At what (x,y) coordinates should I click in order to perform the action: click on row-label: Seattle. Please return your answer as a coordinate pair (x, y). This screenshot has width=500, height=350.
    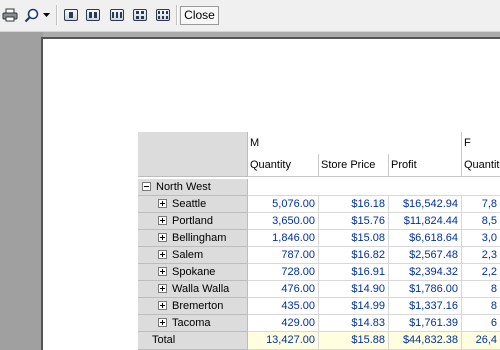
    Looking at the image, I should click on (189, 204).